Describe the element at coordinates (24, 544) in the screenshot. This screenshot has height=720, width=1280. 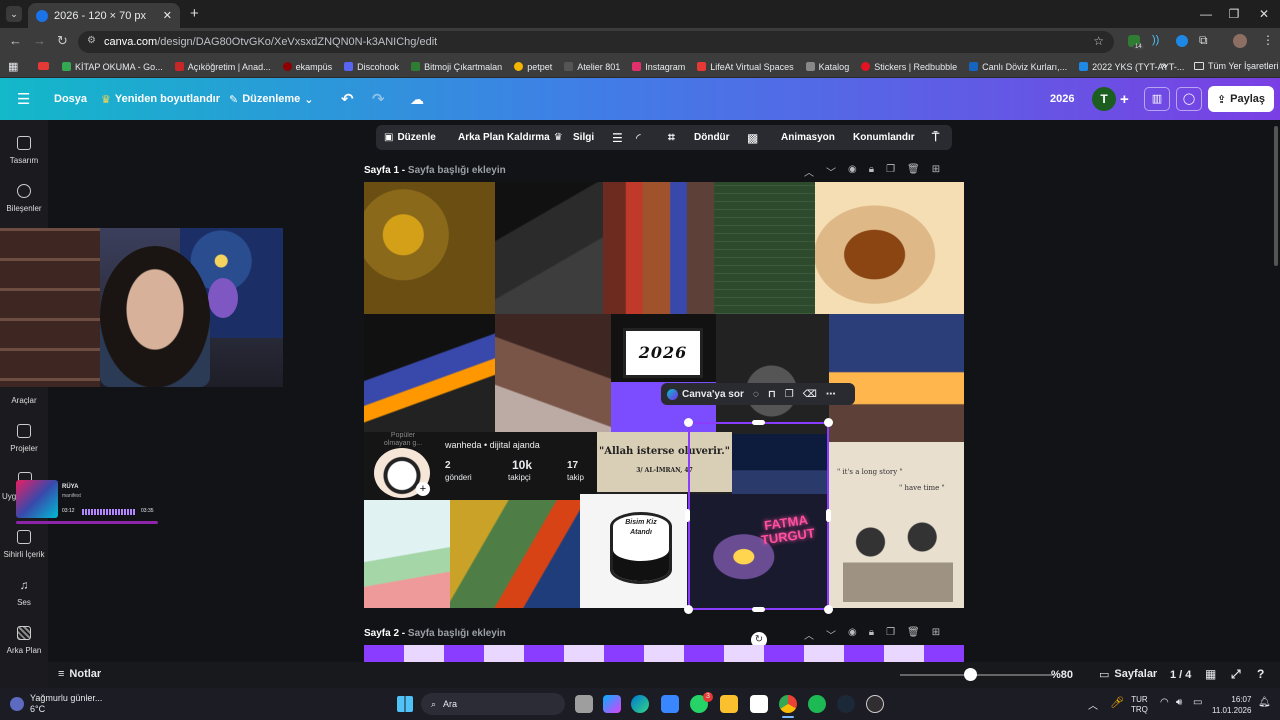
I see `rail-item-magic: Sihirli İçerik` at that location.